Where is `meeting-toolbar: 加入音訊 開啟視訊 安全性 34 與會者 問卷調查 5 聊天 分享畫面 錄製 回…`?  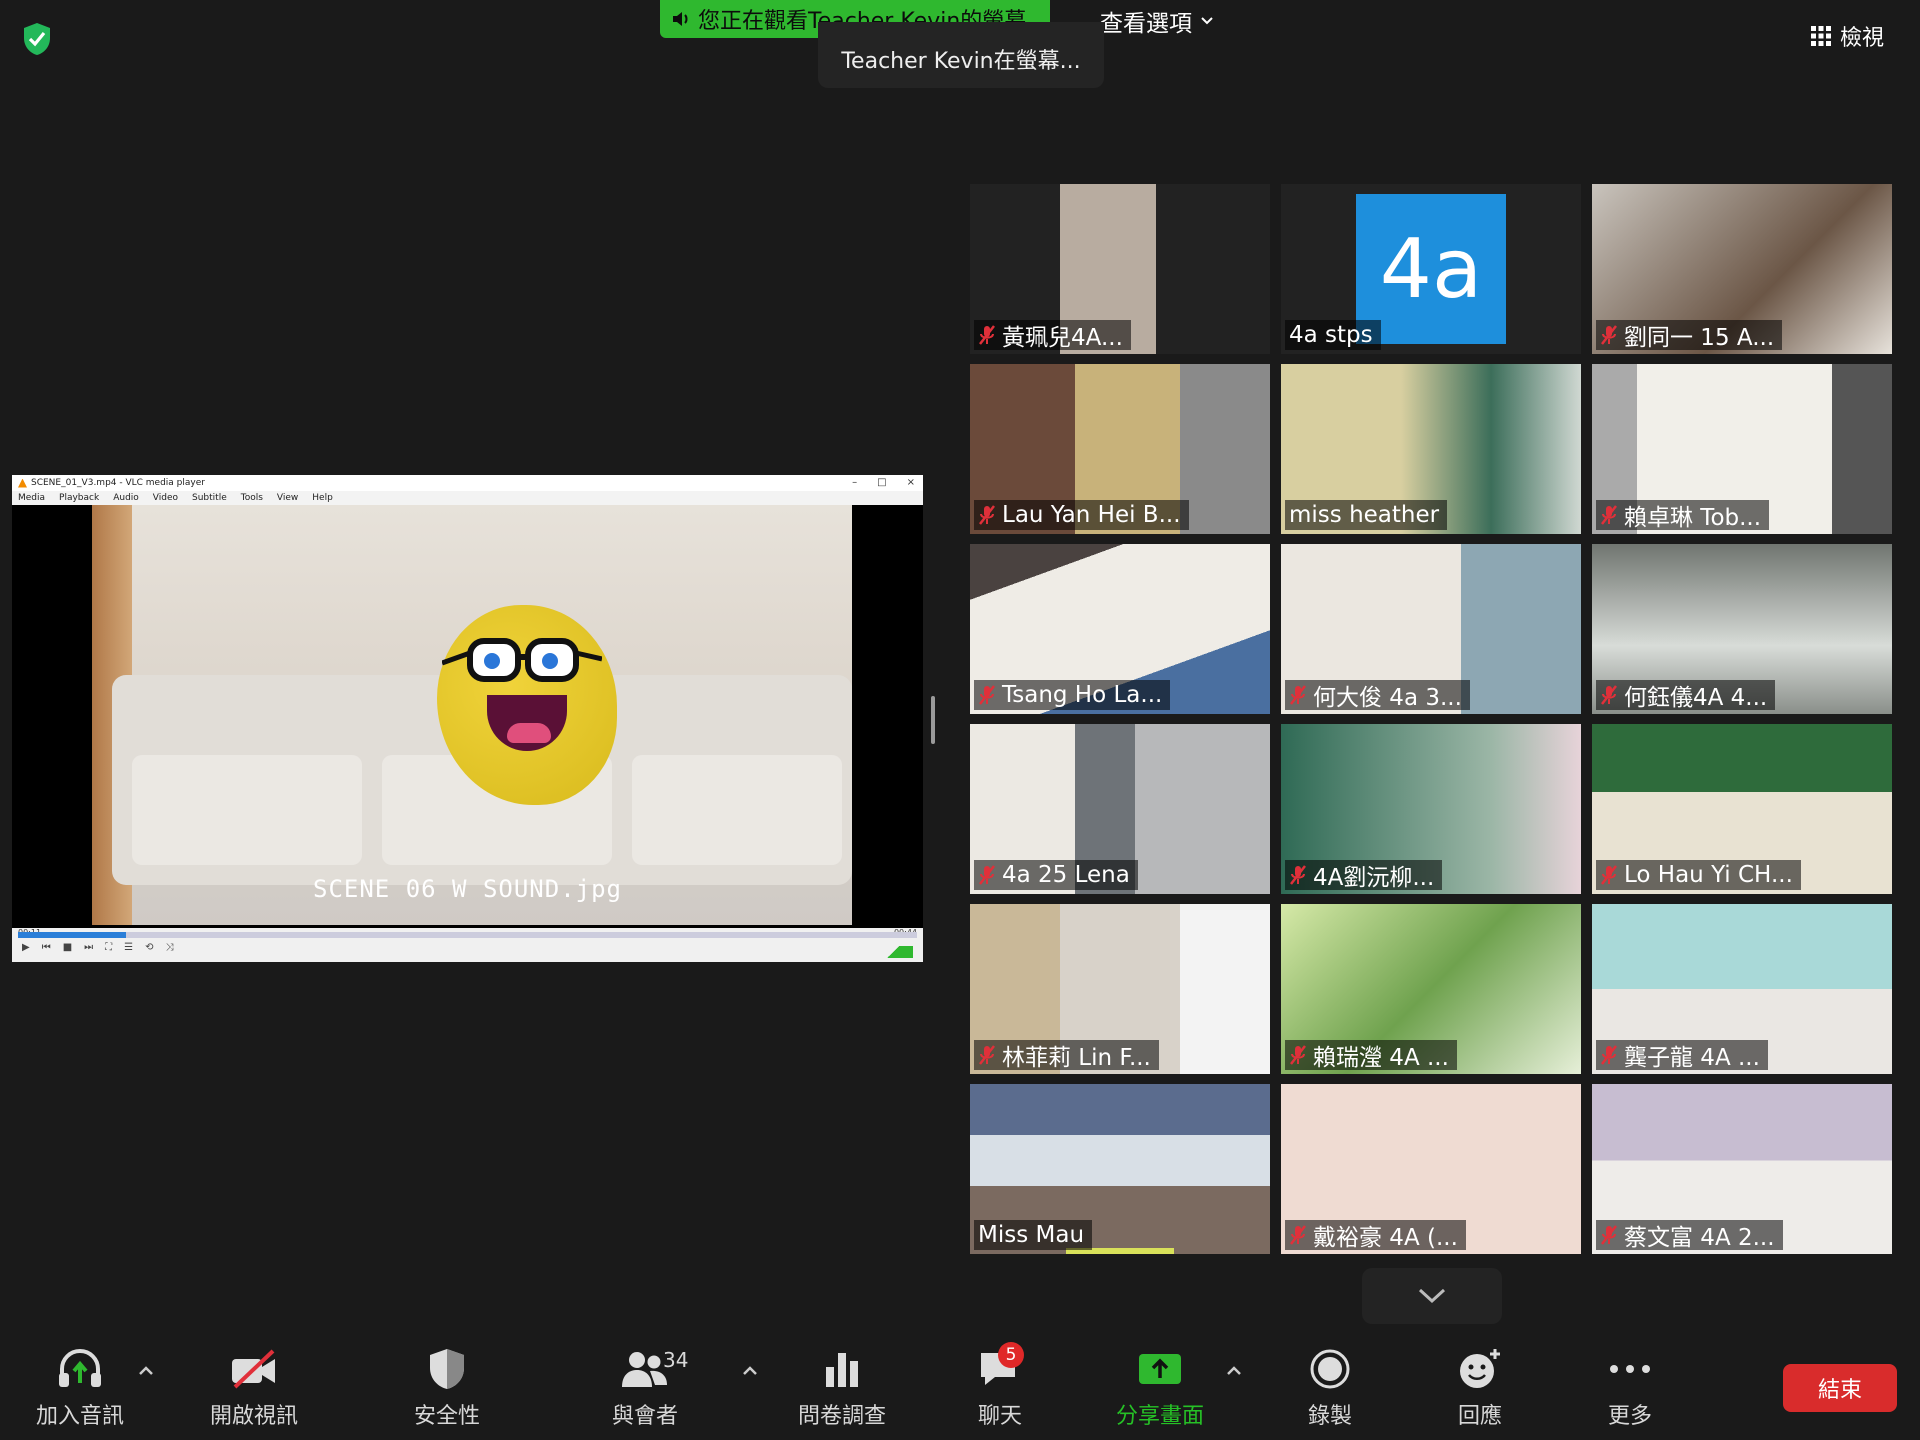 meeting-toolbar: 加入音訊 開啟視訊 安全性 34 與會者 問卷調查 5 聊天 分享畫面 錄製 回… is located at coordinates (960, 1390).